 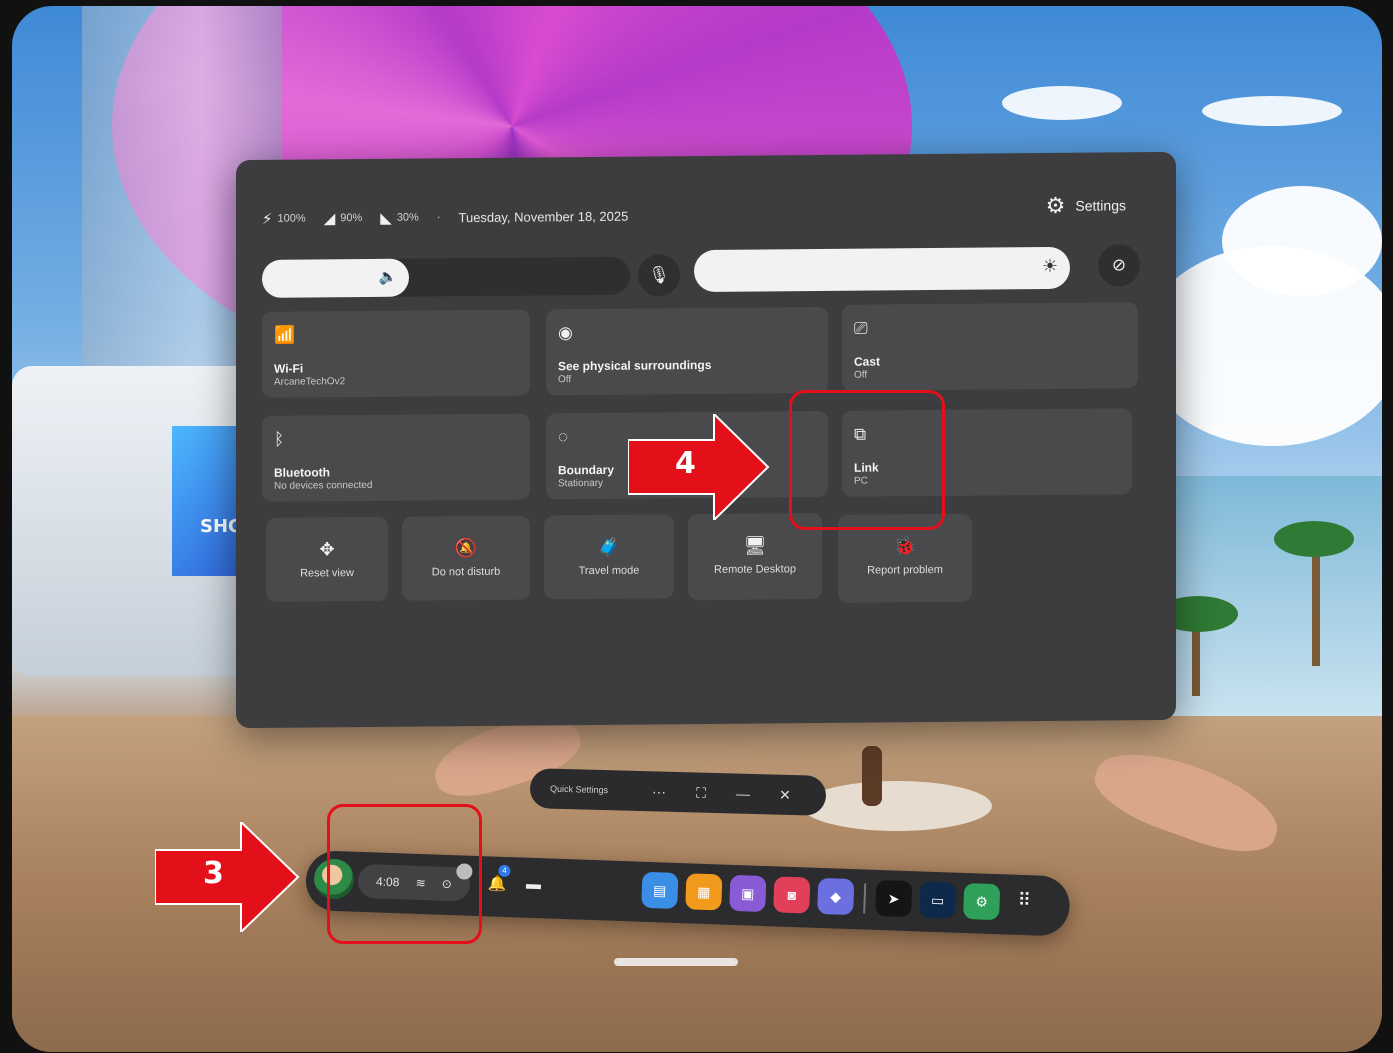 I want to click on camera-icon: ◙, so click(x=792, y=895).